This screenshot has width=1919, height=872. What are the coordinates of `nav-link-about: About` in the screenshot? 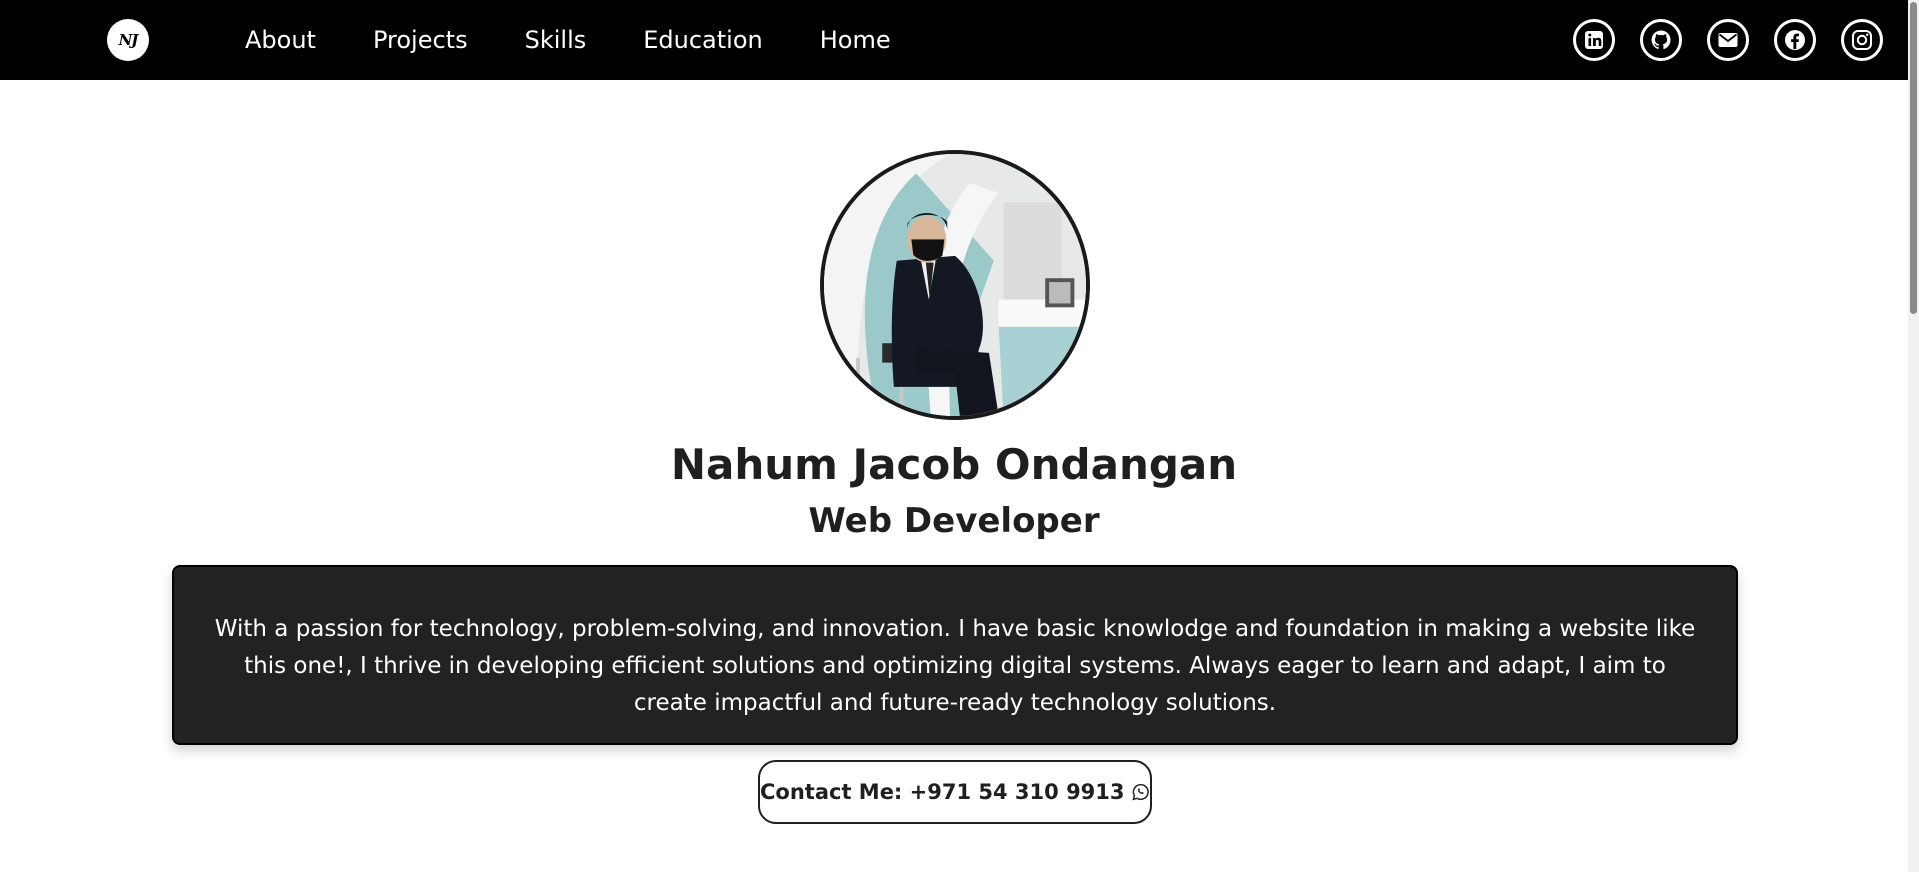 It's located at (280, 40).